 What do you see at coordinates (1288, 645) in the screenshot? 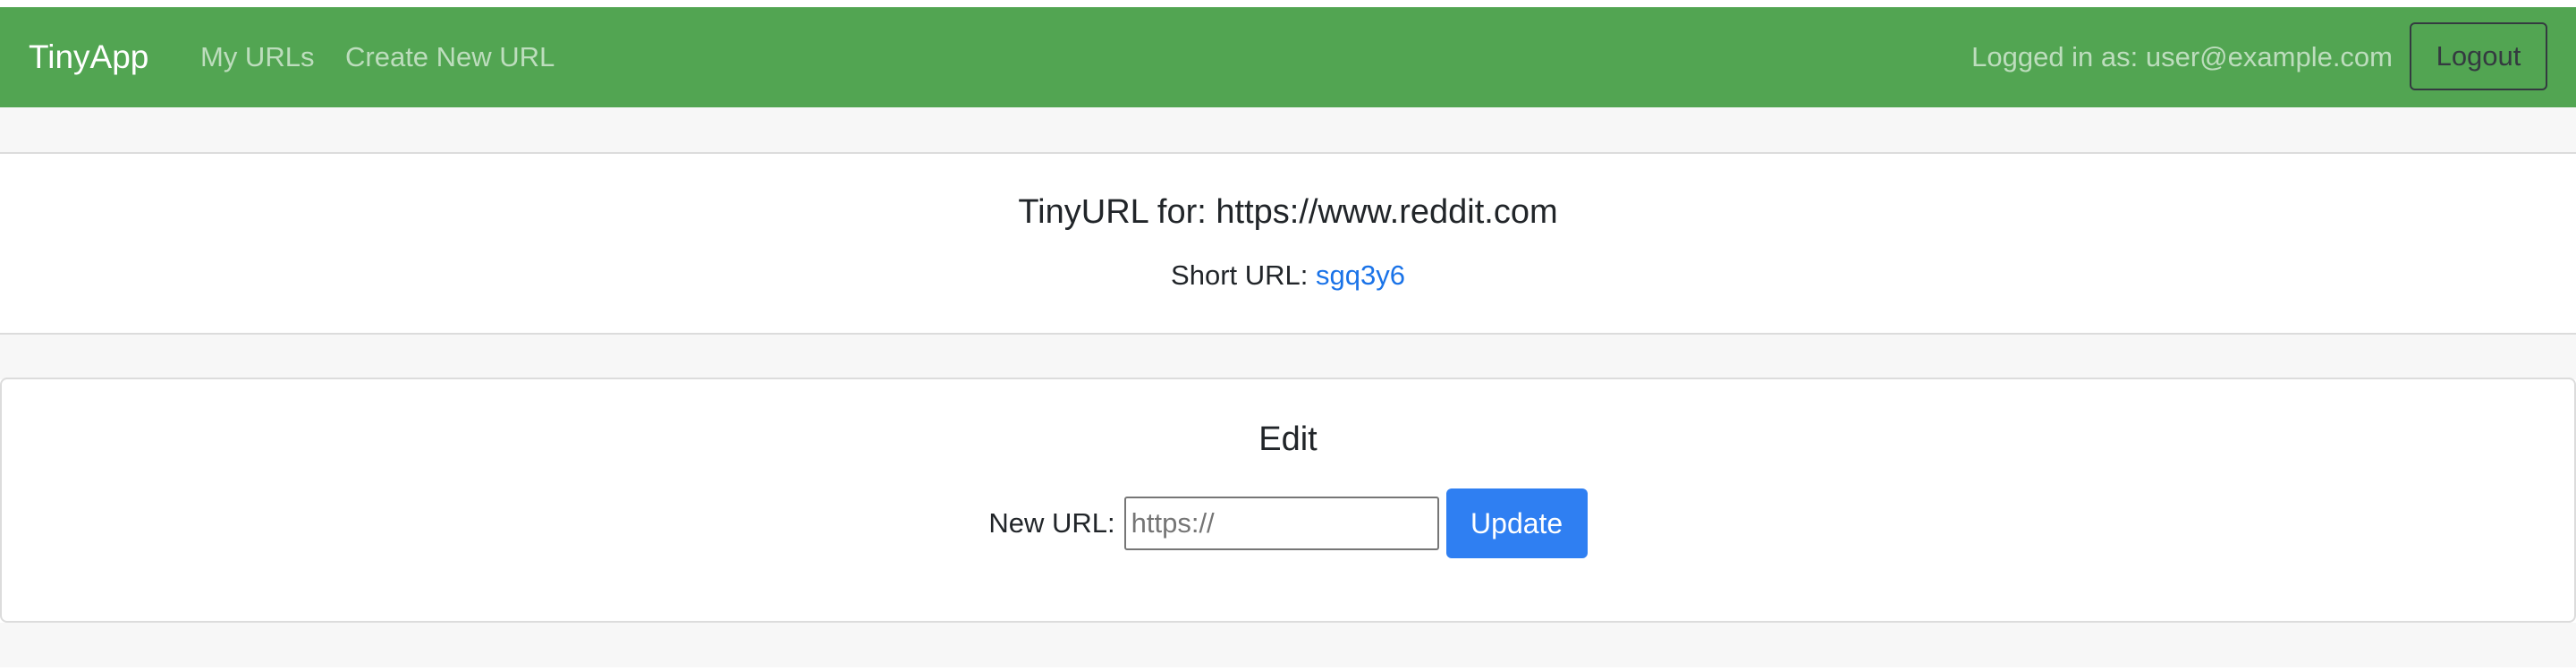
I see `page-footer-band` at bounding box center [1288, 645].